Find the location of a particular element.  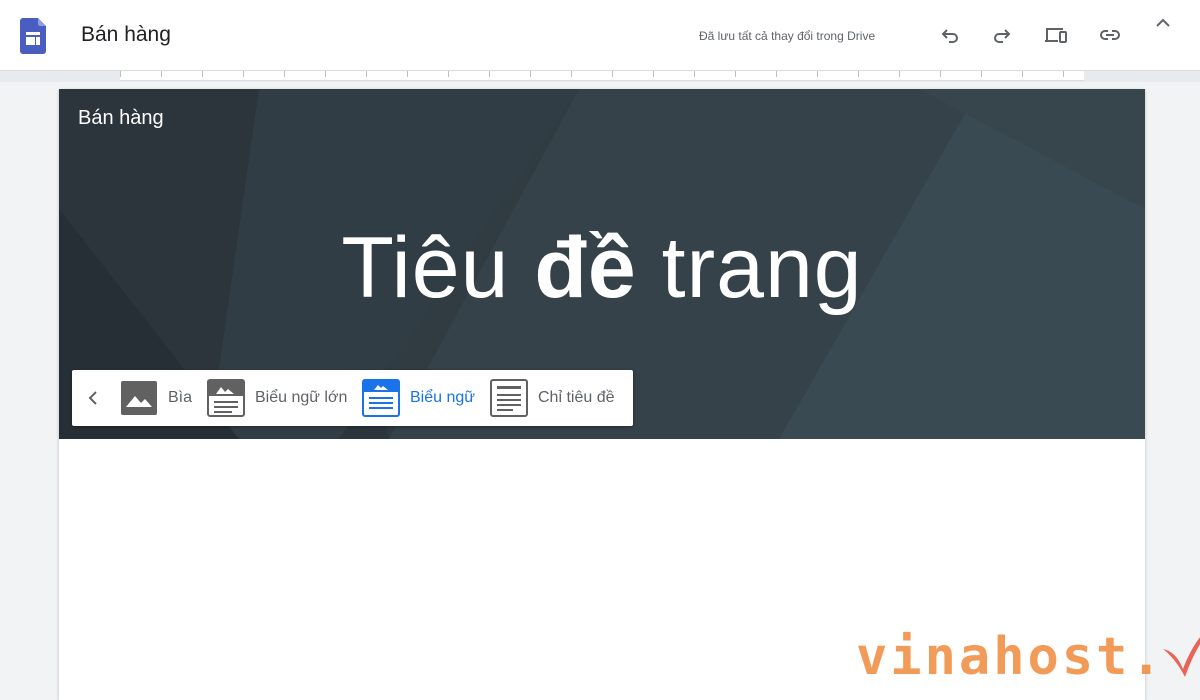

link-icon is located at coordinates (1110, 35).